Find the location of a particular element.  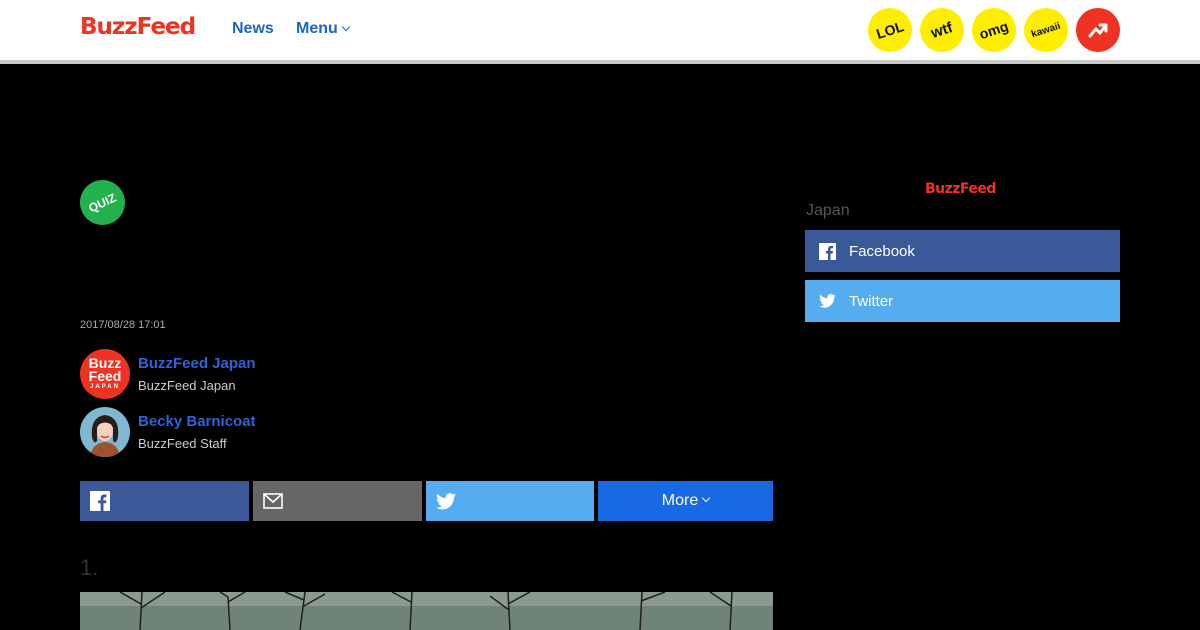

sidebar-buzzfeed-logo: BuzzFeed is located at coordinates (960, 189).